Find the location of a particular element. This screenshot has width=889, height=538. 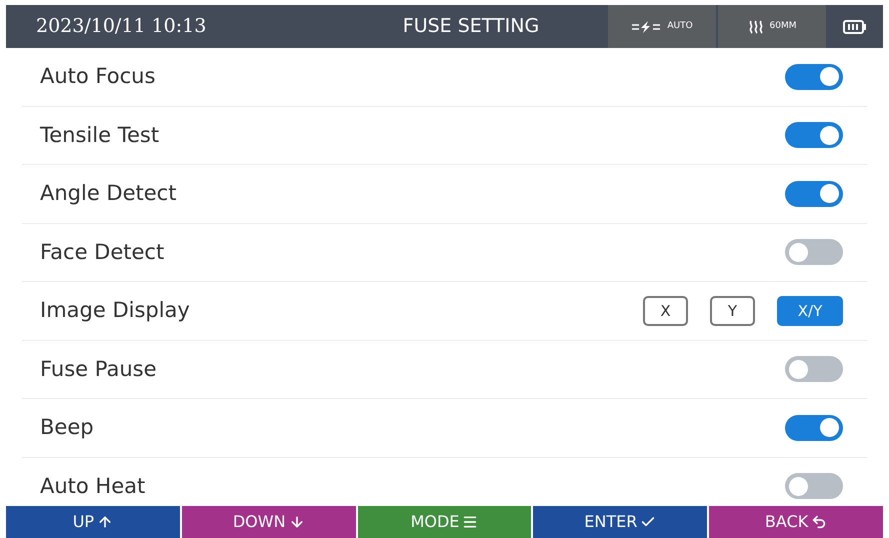

back-icon is located at coordinates (819, 522).